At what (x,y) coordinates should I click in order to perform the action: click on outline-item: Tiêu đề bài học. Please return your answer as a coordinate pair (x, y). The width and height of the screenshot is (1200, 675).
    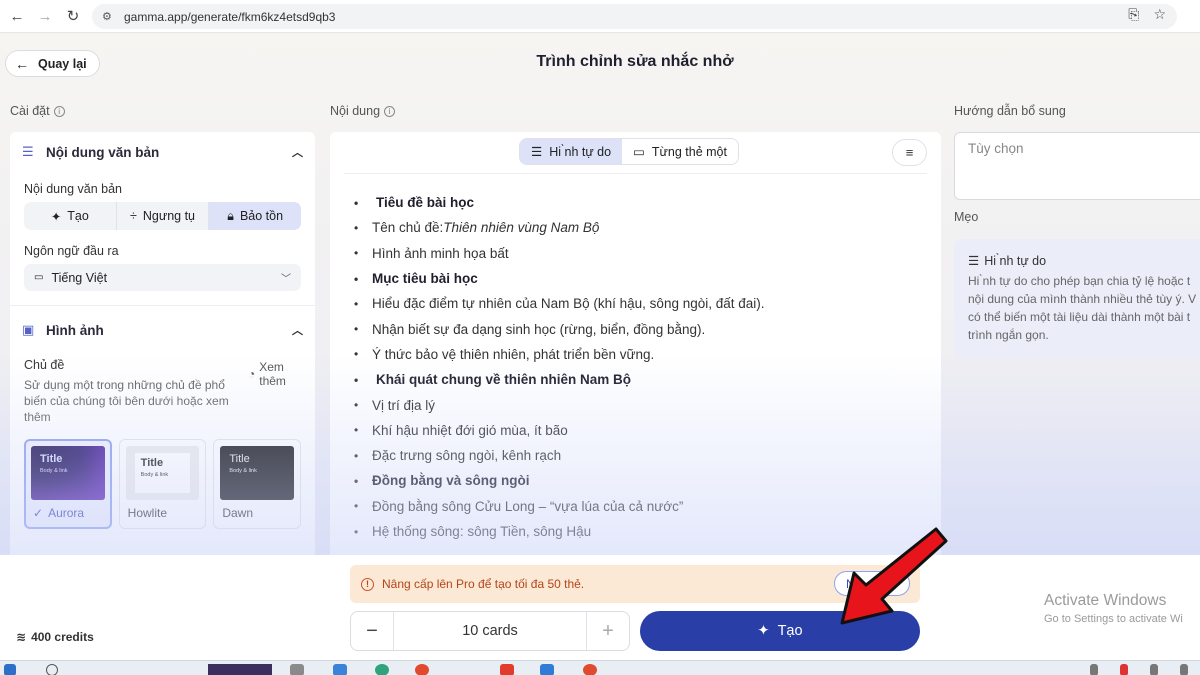
    Looking at the image, I should click on (559, 202).